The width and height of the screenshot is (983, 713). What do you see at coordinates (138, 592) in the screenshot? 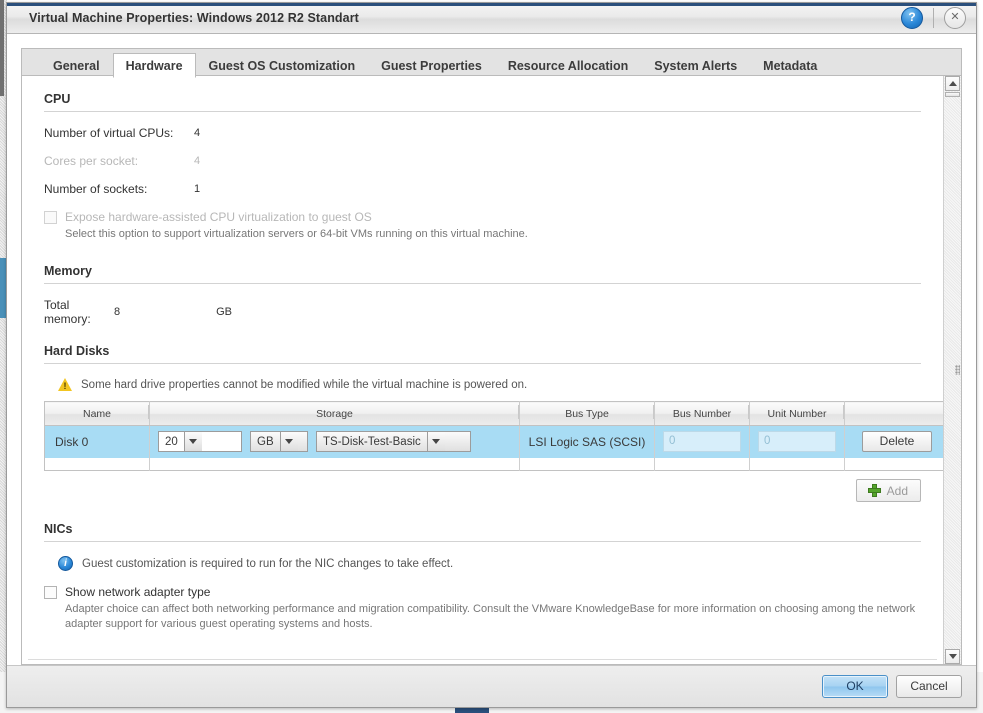
I see `show-network-adapter-type-label: Show network adapter type` at bounding box center [138, 592].